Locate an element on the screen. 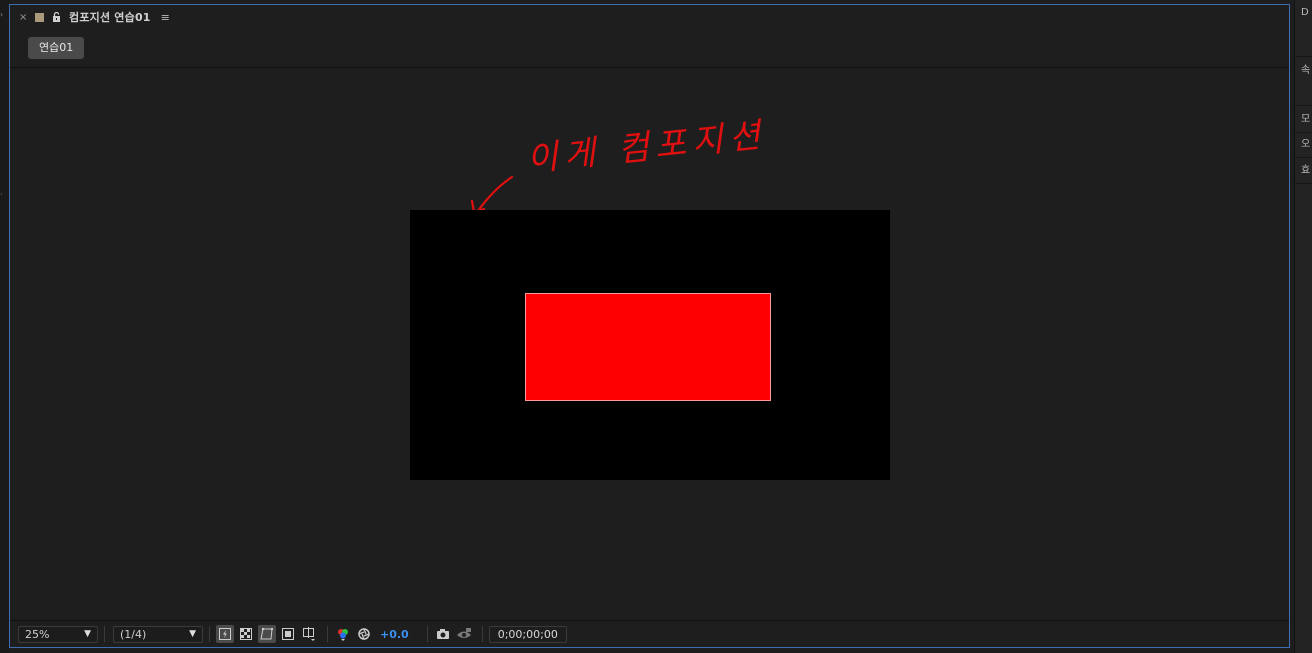 The height and width of the screenshot is (653, 1312). panel-header: × 컴포지션 연습01 ≡ is located at coordinates (649, 17).